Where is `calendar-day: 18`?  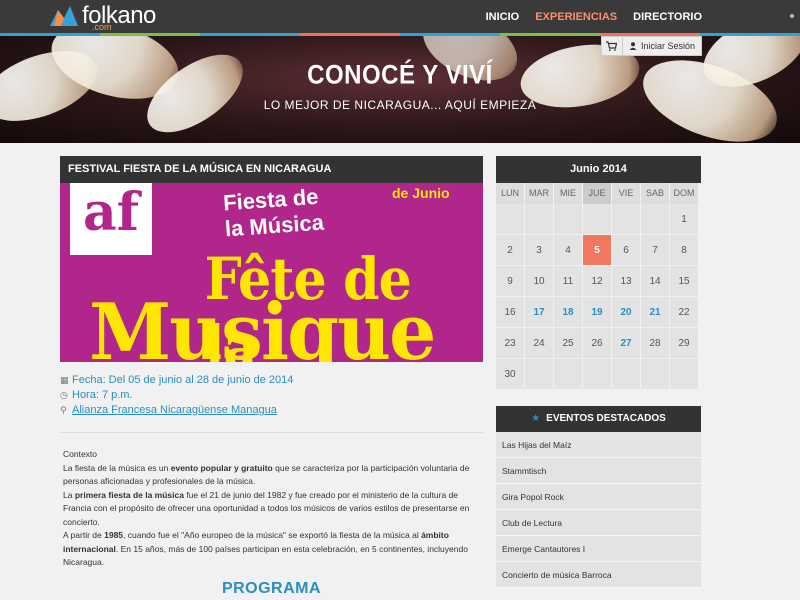
calendar-day: 18 is located at coordinates (568, 312).